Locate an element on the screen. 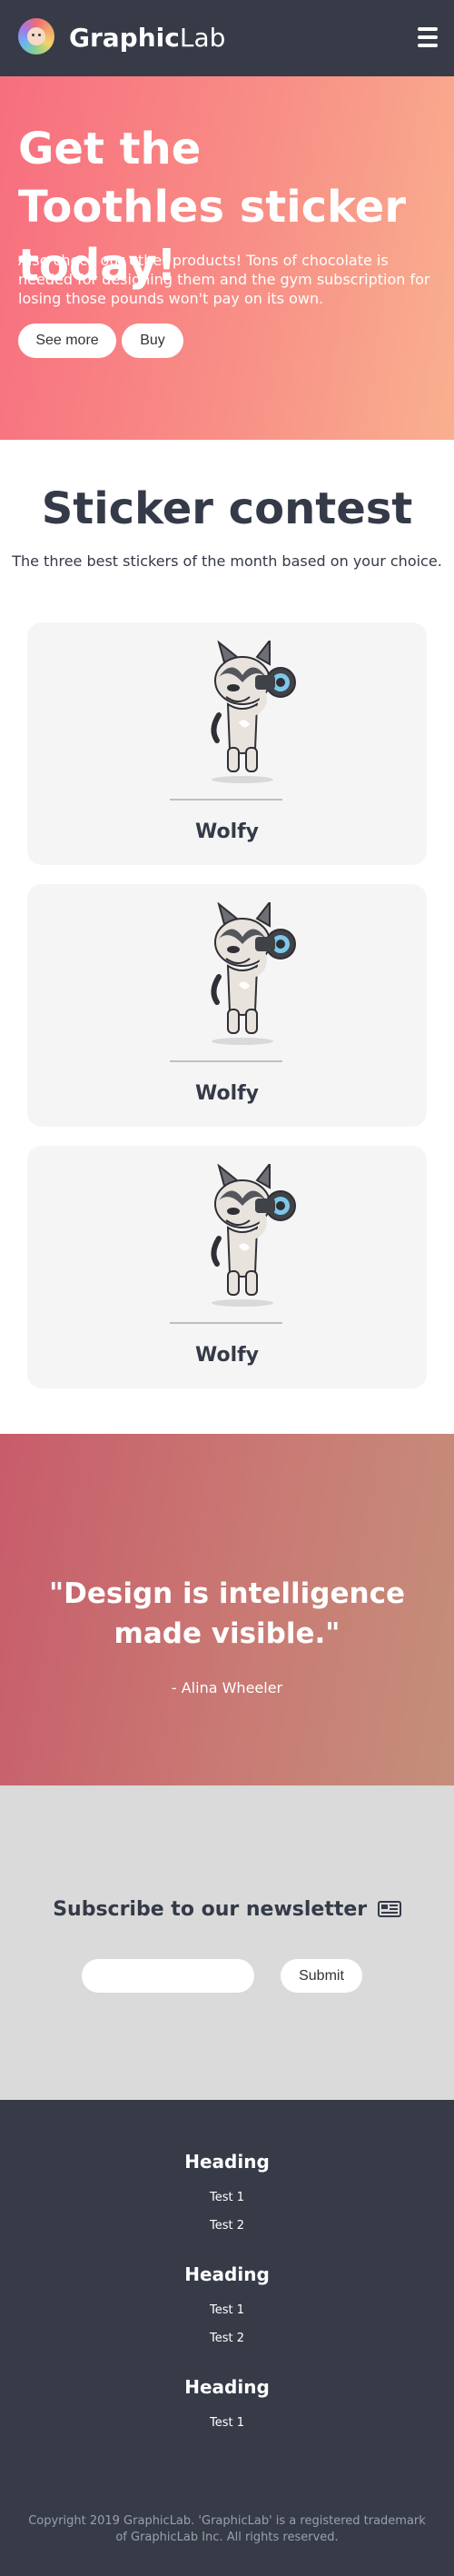  brand-name: GraphicLab is located at coordinates (147, 38).